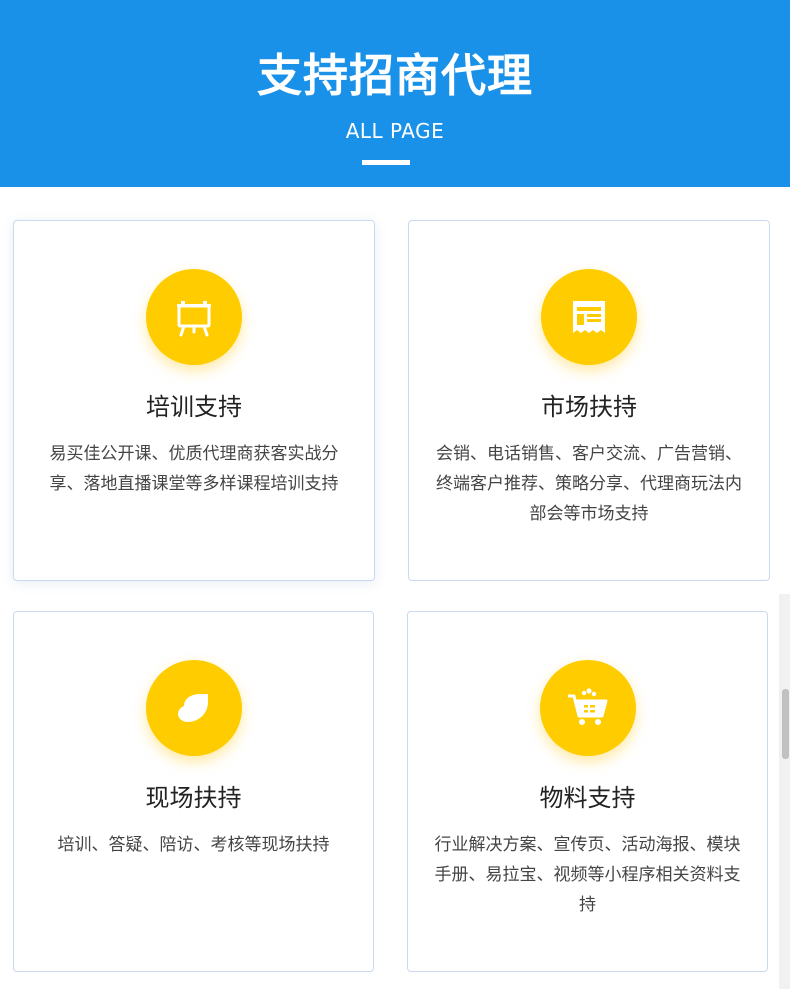 Image resolution: width=790 pixels, height=989 pixels. Describe the element at coordinates (194, 317) in the screenshot. I see `easel-presentation-icon` at that location.